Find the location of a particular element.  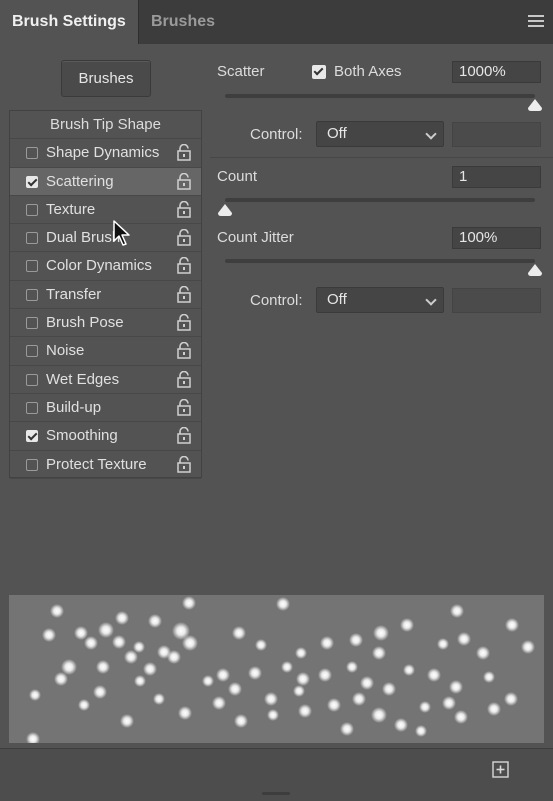

brush-option-texture: Texture is located at coordinates (105, 210).